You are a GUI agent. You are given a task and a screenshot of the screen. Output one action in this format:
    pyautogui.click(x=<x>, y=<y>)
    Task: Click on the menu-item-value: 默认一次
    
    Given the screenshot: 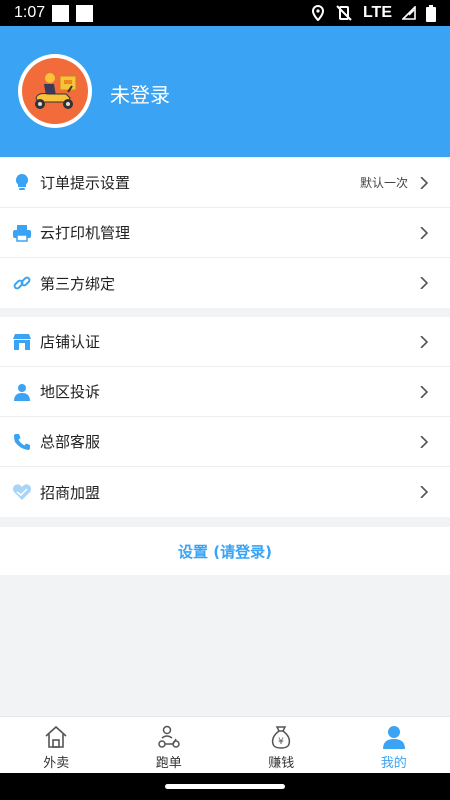 What is the action you would take?
    pyautogui.click(x=383, y=183)
    